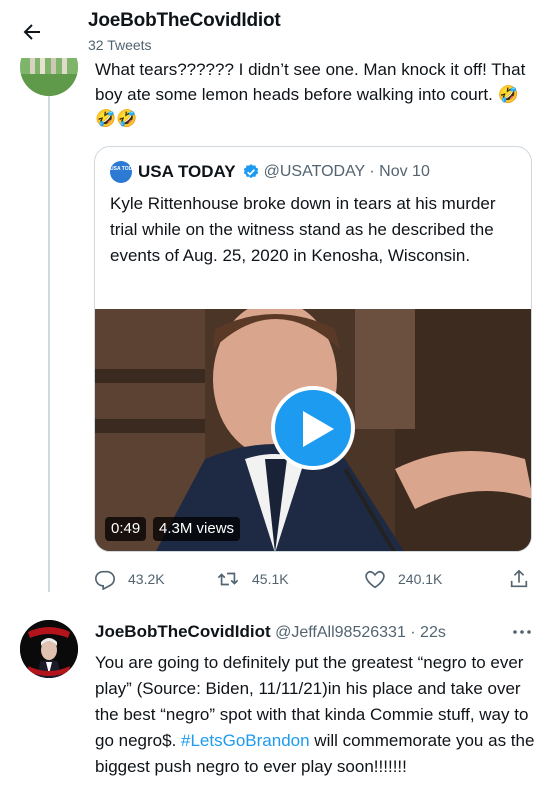  I want to click on reply-button: 43.2K, so click(129, 579).